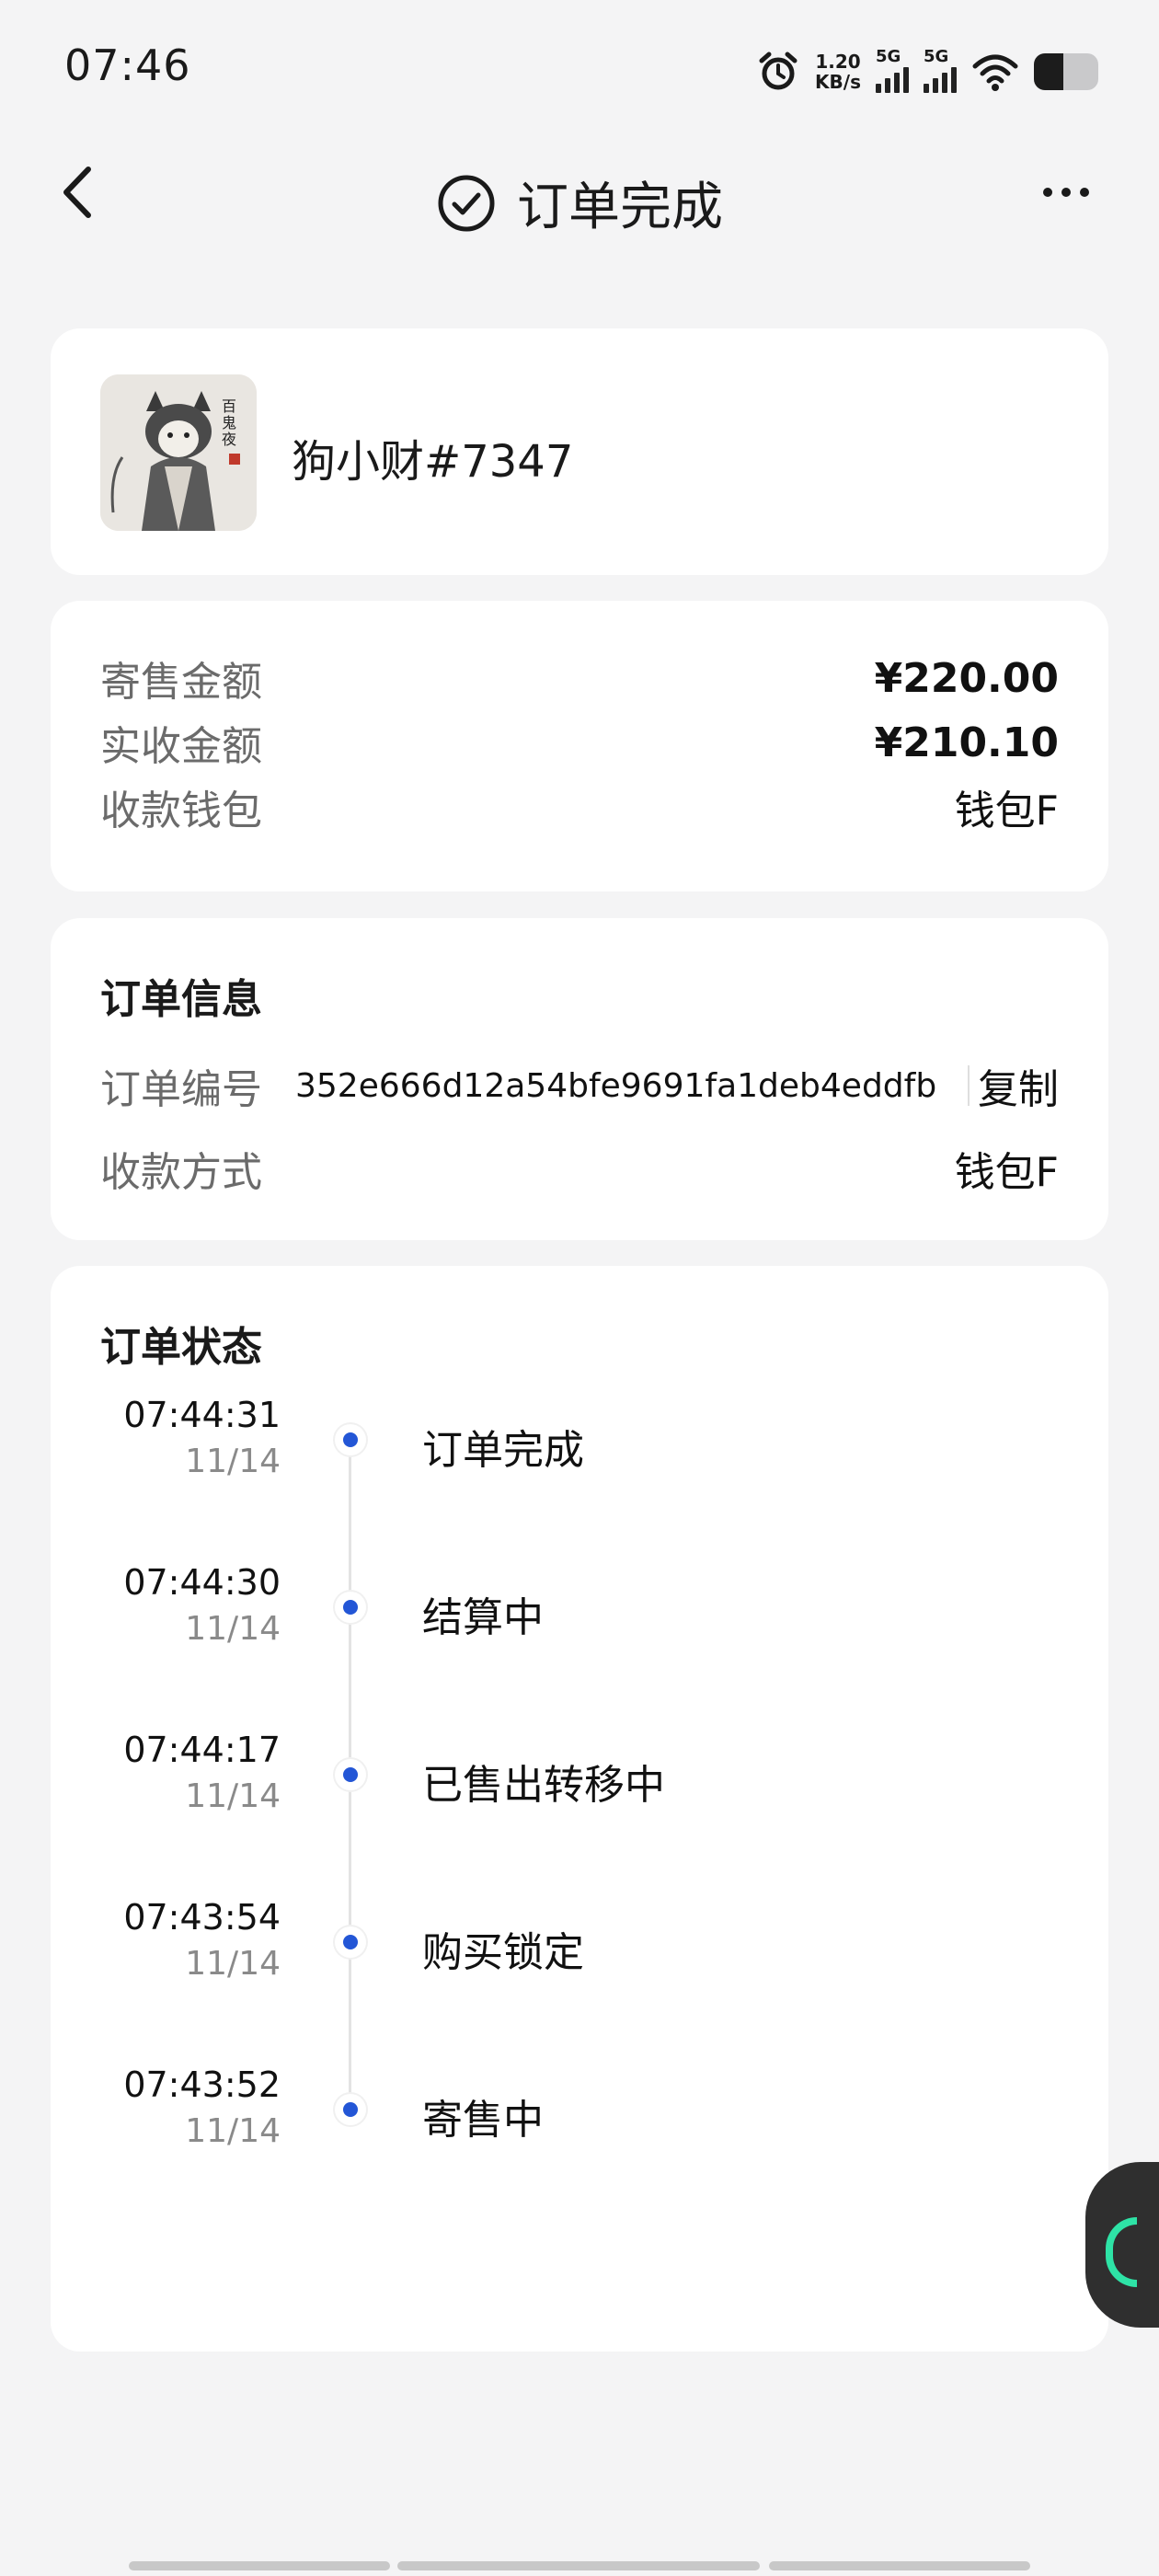  I want to click on timeline-status: 订单完成, so click(503, 1450).